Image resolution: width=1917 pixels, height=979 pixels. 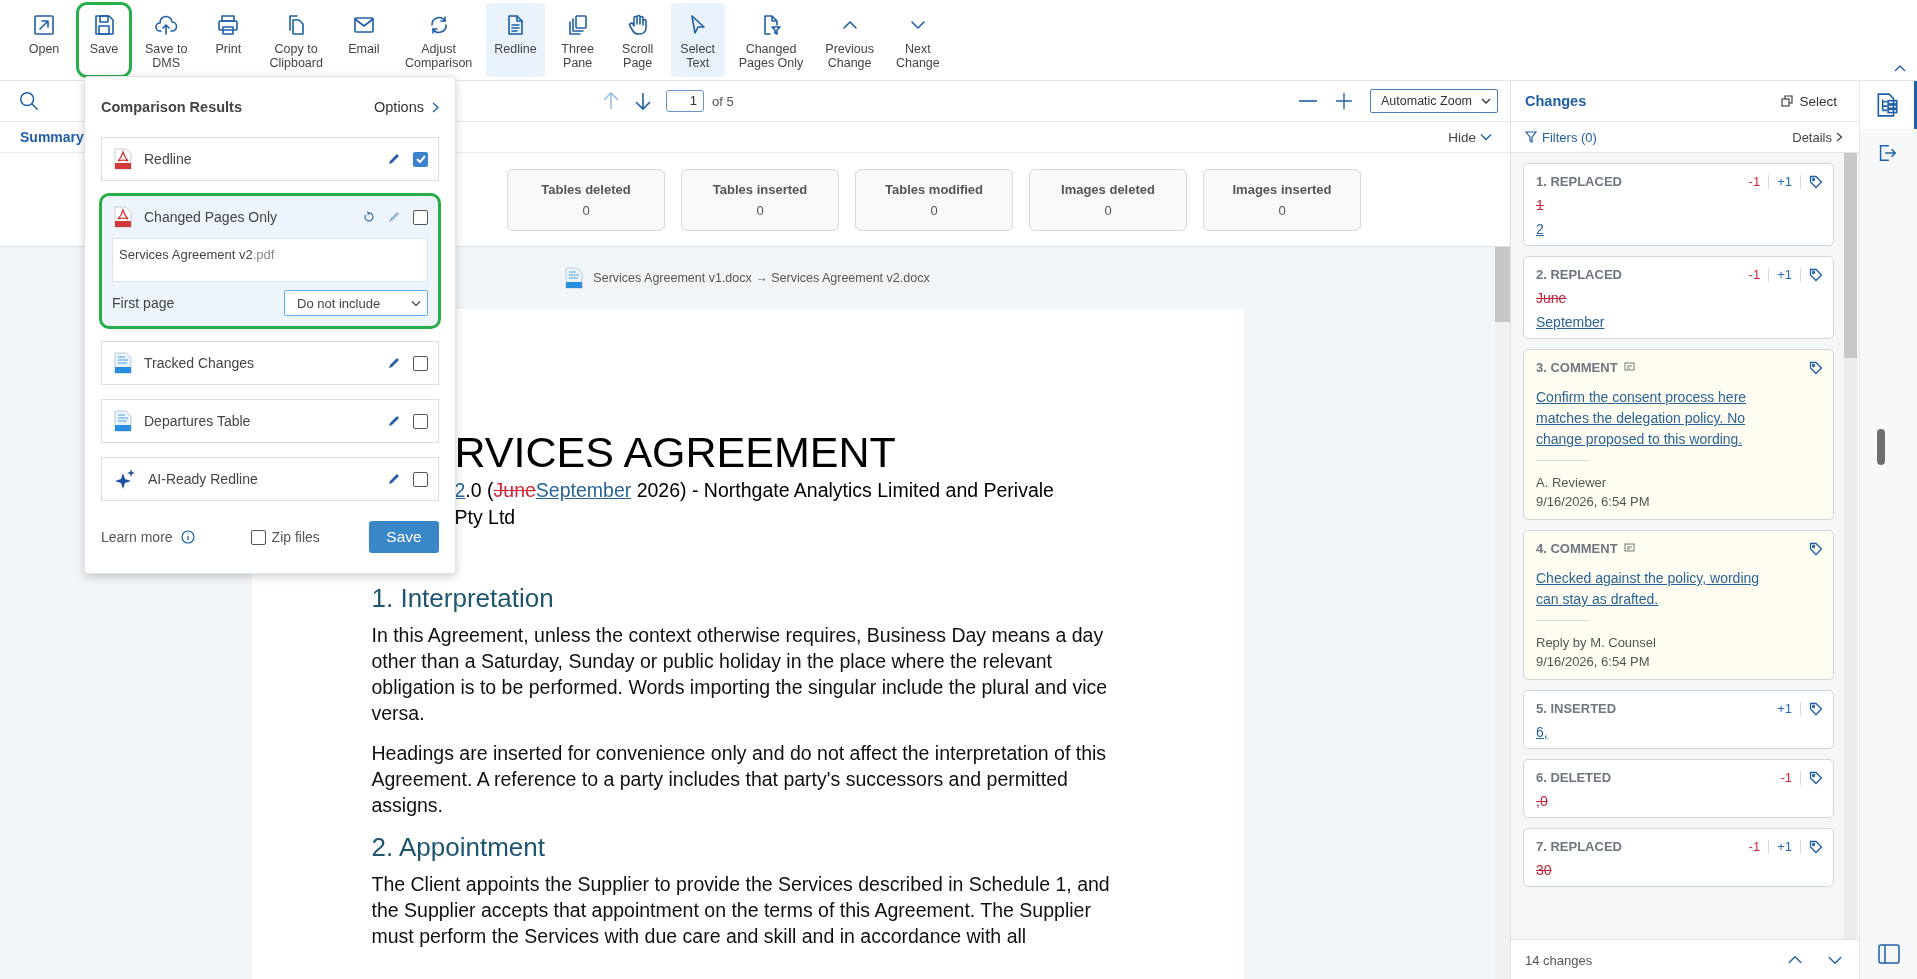 What do you see at coordinates (438, 40) in the screenshot?
I see `toolbar-button: Adjust Comparison` at bounding box center [438, 40].